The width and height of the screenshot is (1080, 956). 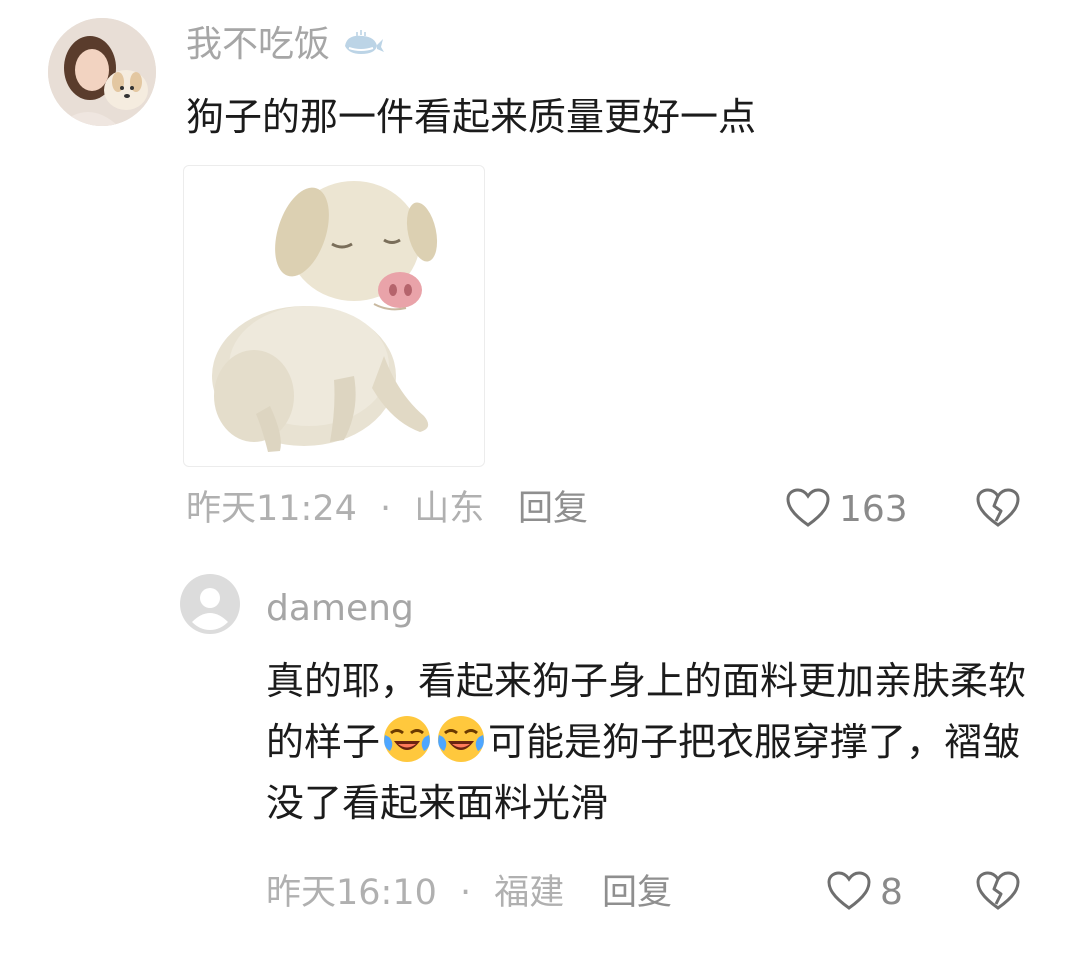 What do you see at coordinates (363, 44) in the screenshot?
I see `whale-icon` at bounding box center [363, 44].